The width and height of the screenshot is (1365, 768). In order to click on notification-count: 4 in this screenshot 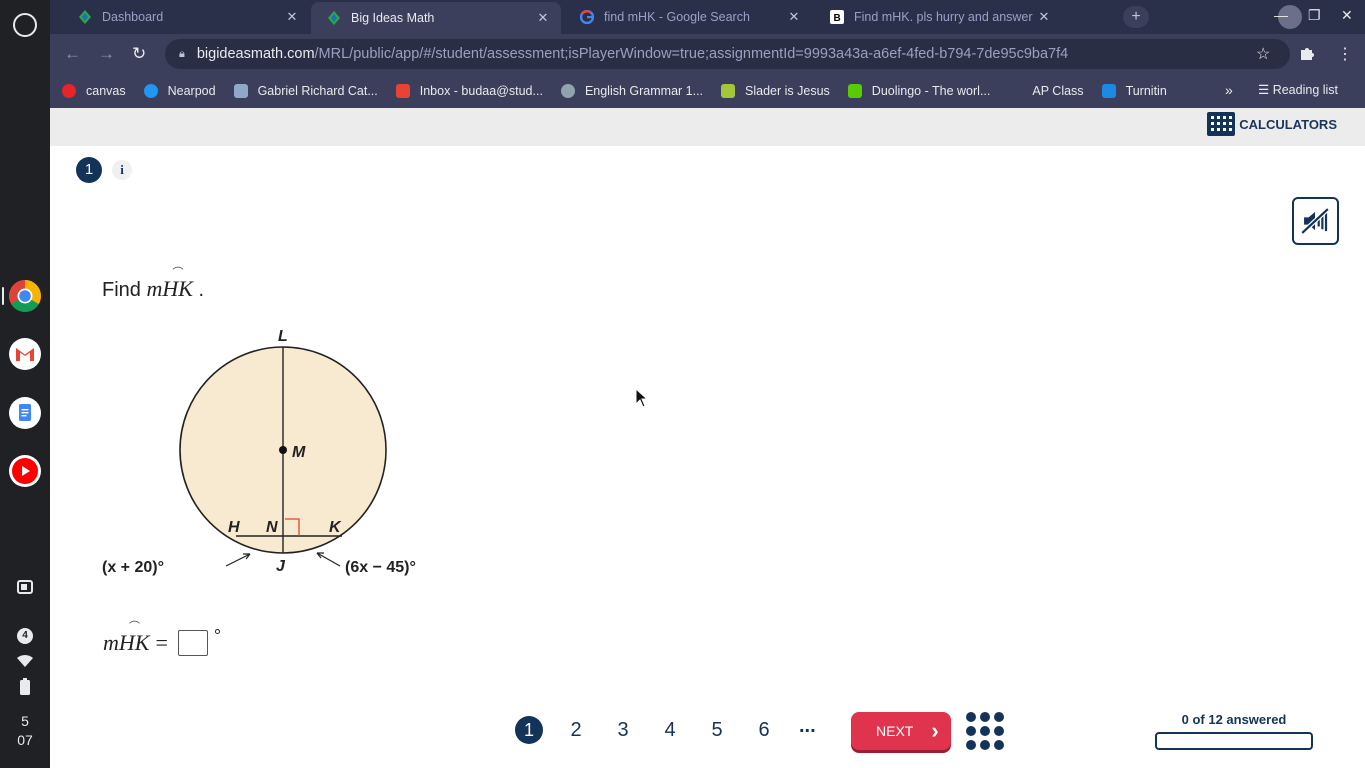, I will do `click(25, 636)`.